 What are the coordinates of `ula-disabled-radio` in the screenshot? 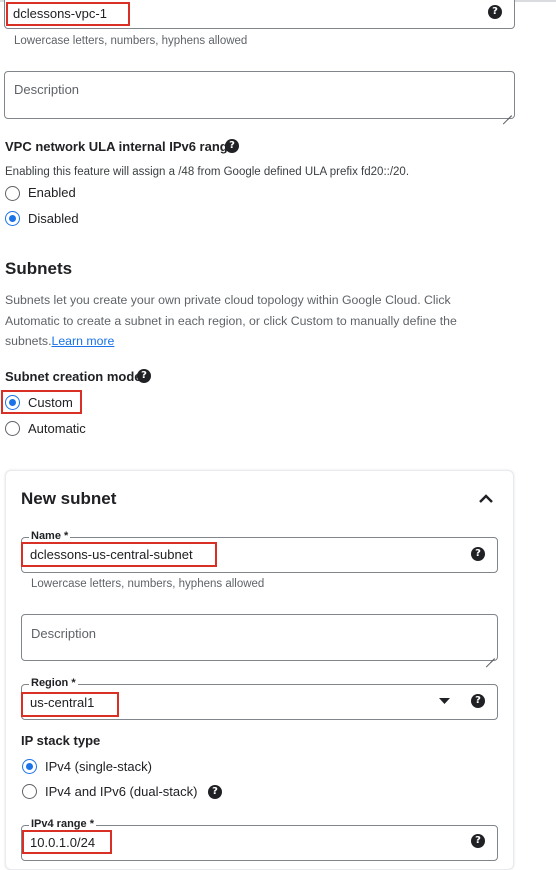 It's located at (12, 218).